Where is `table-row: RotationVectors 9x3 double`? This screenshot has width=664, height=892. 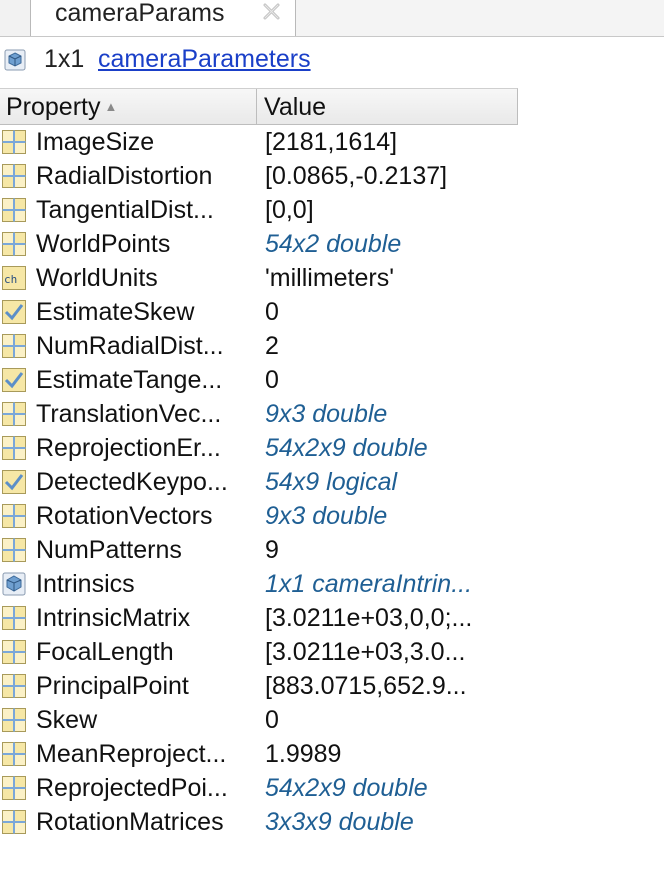
table-row: RotationVectors 9x3 double is located at coordinates (259, 516).